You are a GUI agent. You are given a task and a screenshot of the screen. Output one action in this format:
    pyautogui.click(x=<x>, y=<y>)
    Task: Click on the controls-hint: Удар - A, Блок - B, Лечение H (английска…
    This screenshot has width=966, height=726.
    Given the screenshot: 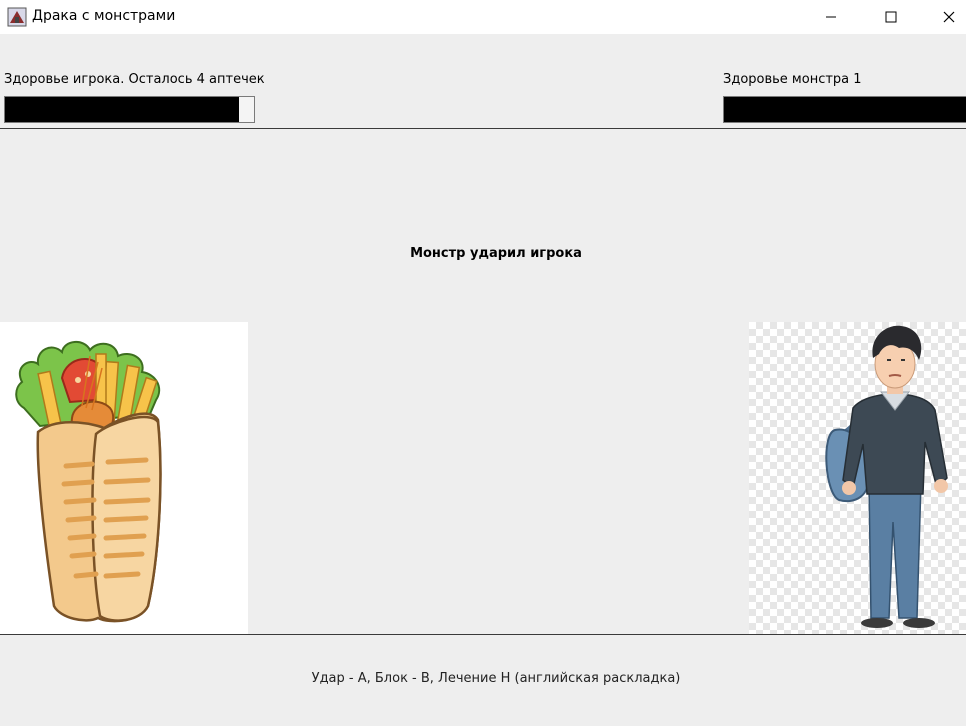 What is the action you would take?
    pyautogui.click(x=496, y=678)
    